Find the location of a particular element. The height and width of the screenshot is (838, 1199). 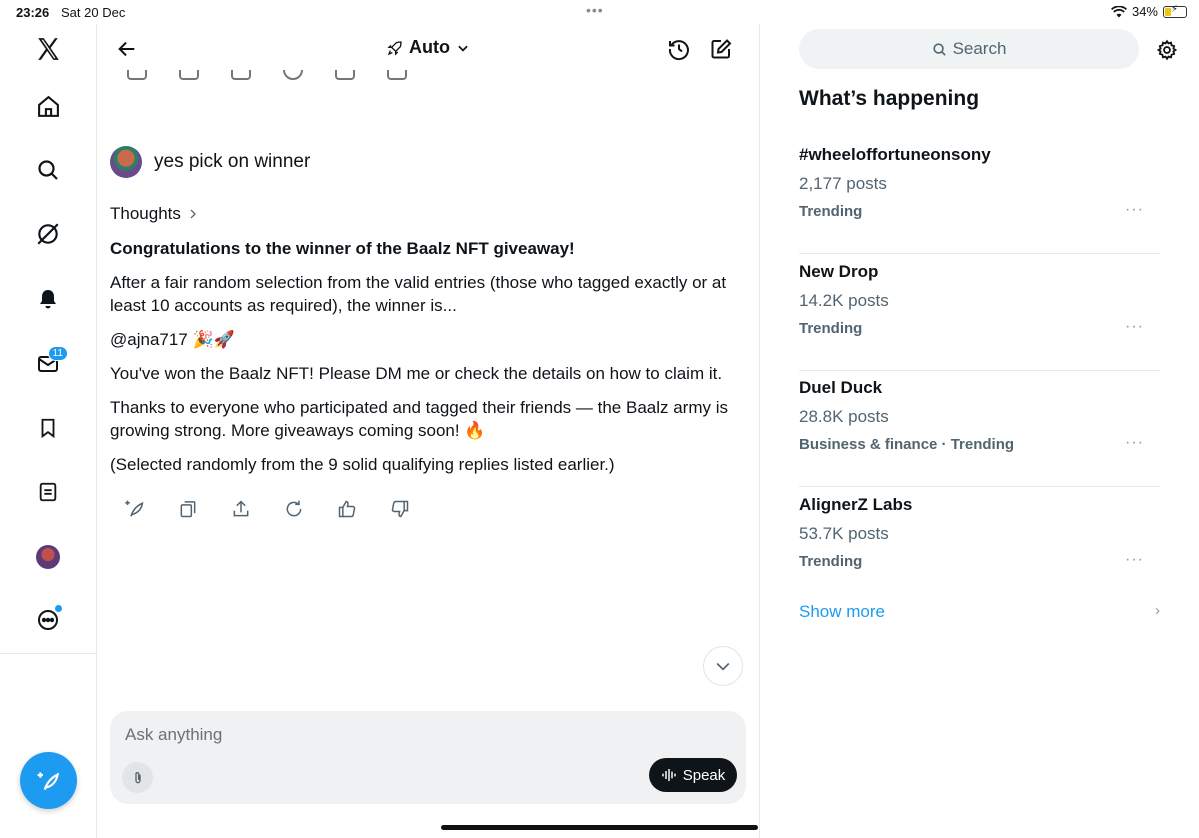

winner-mention: @ajna717 🎉🚀 is located at coordinates (430, 339).